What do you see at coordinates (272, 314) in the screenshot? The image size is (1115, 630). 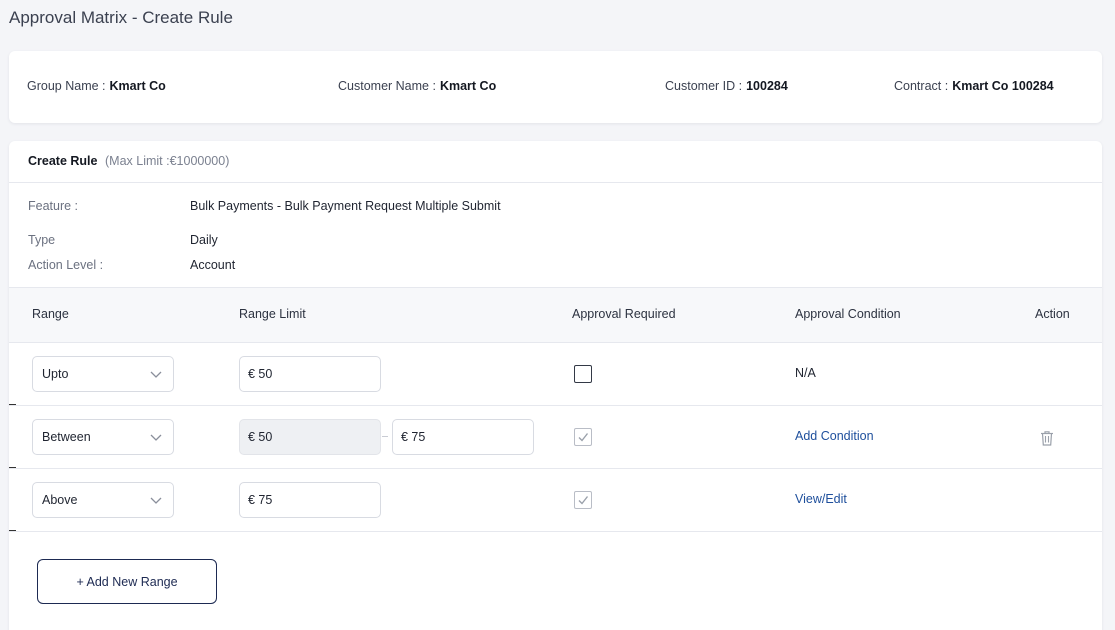 I see `header-range-limit: Range Limit` at bounding box center [272, 314].